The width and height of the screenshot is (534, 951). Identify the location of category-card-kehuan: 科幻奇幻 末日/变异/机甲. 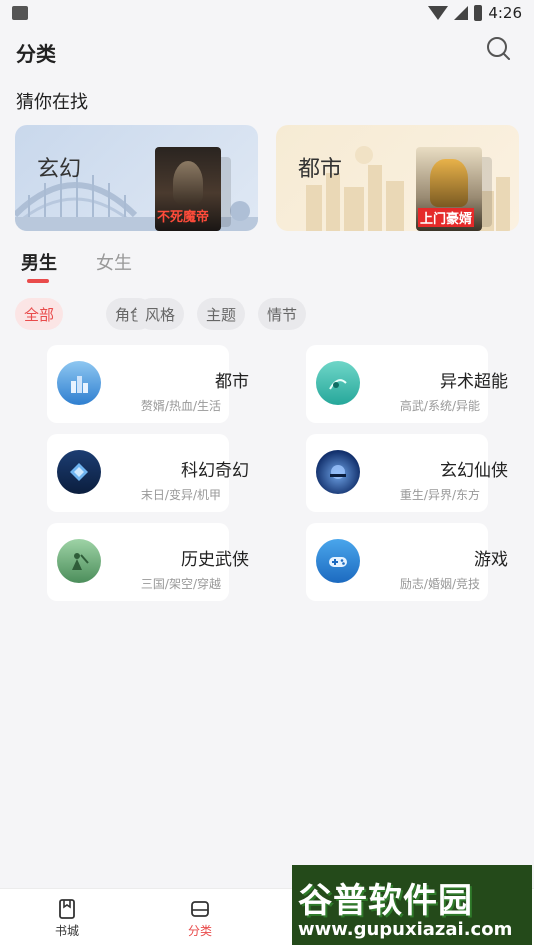
(148, 473).